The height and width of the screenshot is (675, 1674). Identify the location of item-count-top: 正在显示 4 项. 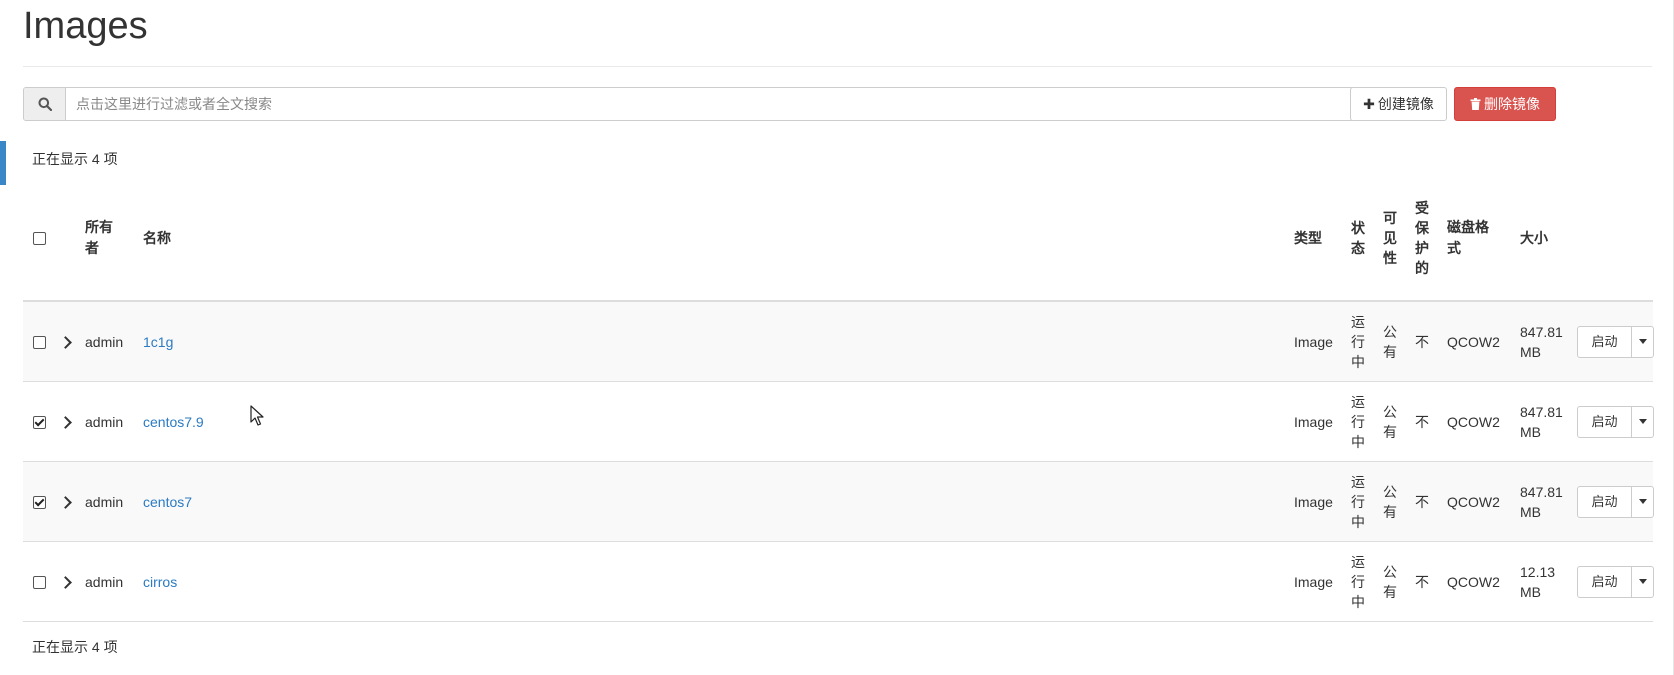
(75, 159).